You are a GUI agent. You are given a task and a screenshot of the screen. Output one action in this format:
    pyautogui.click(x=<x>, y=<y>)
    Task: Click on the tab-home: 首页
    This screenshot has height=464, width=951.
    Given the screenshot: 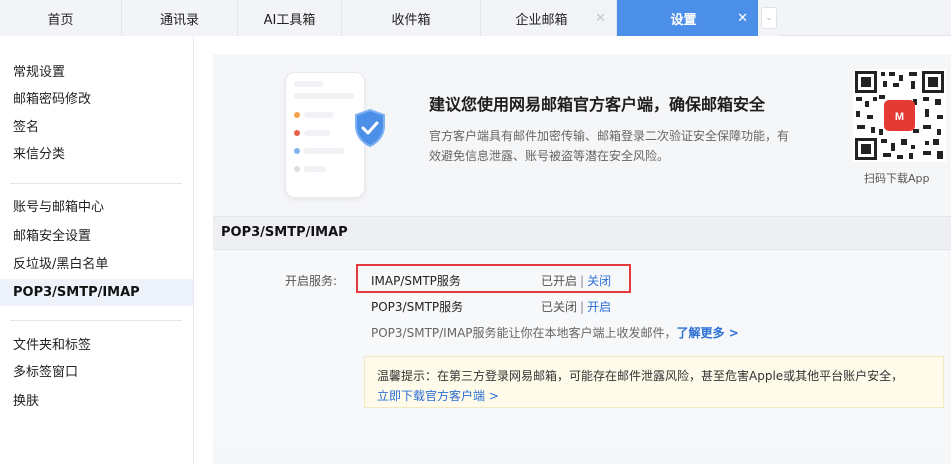 What is the action you would take?
    pyautogui.click(x=61, y=18)
    